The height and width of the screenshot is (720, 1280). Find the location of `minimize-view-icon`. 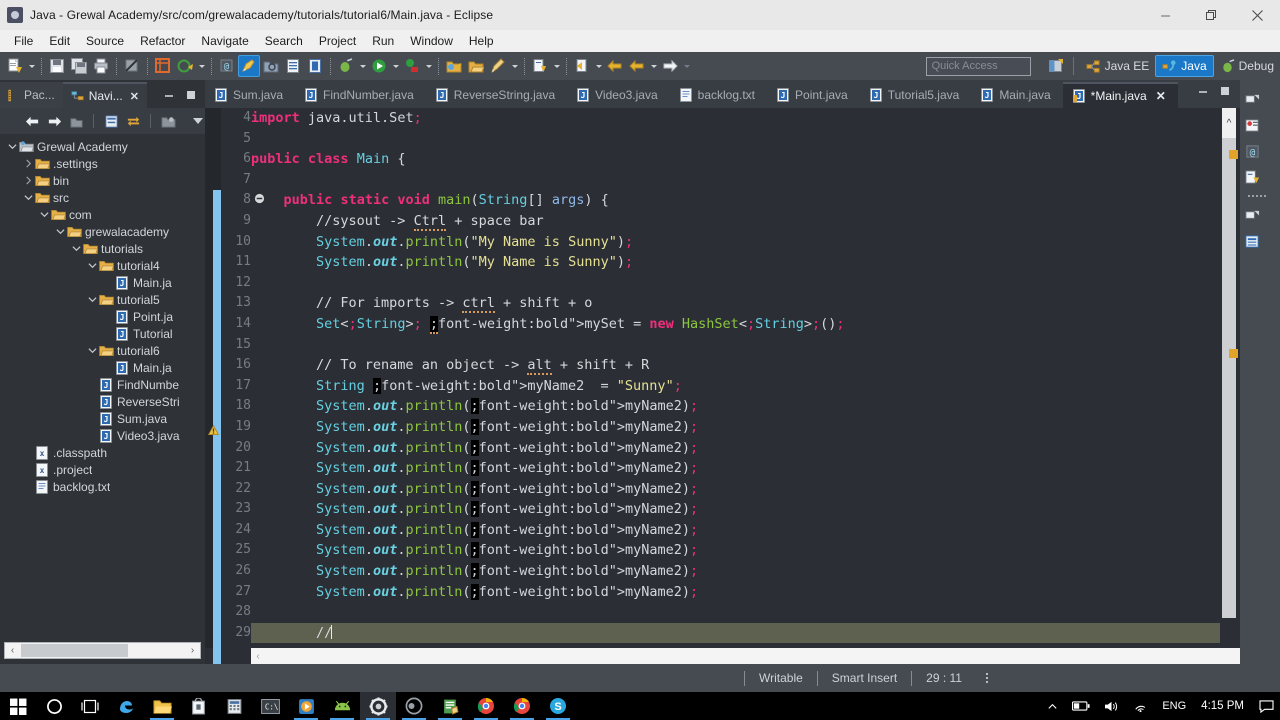

minimize-view-icon is located at coordinates (1203, 92).